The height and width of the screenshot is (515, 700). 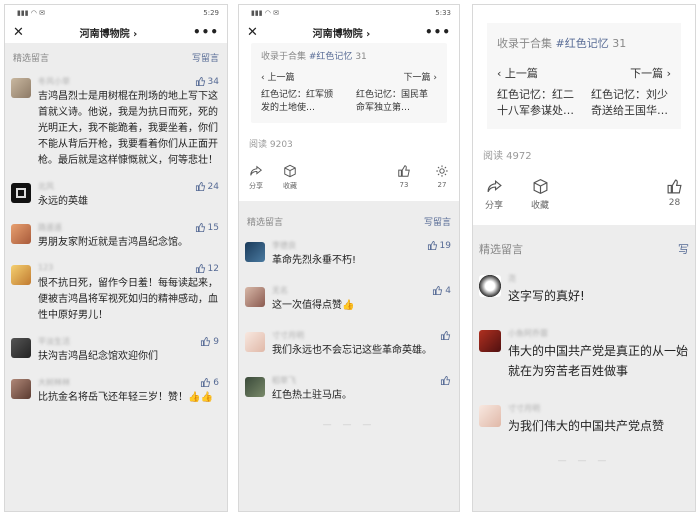 I want to click on like-button: 6, so click(x=209, y=382).